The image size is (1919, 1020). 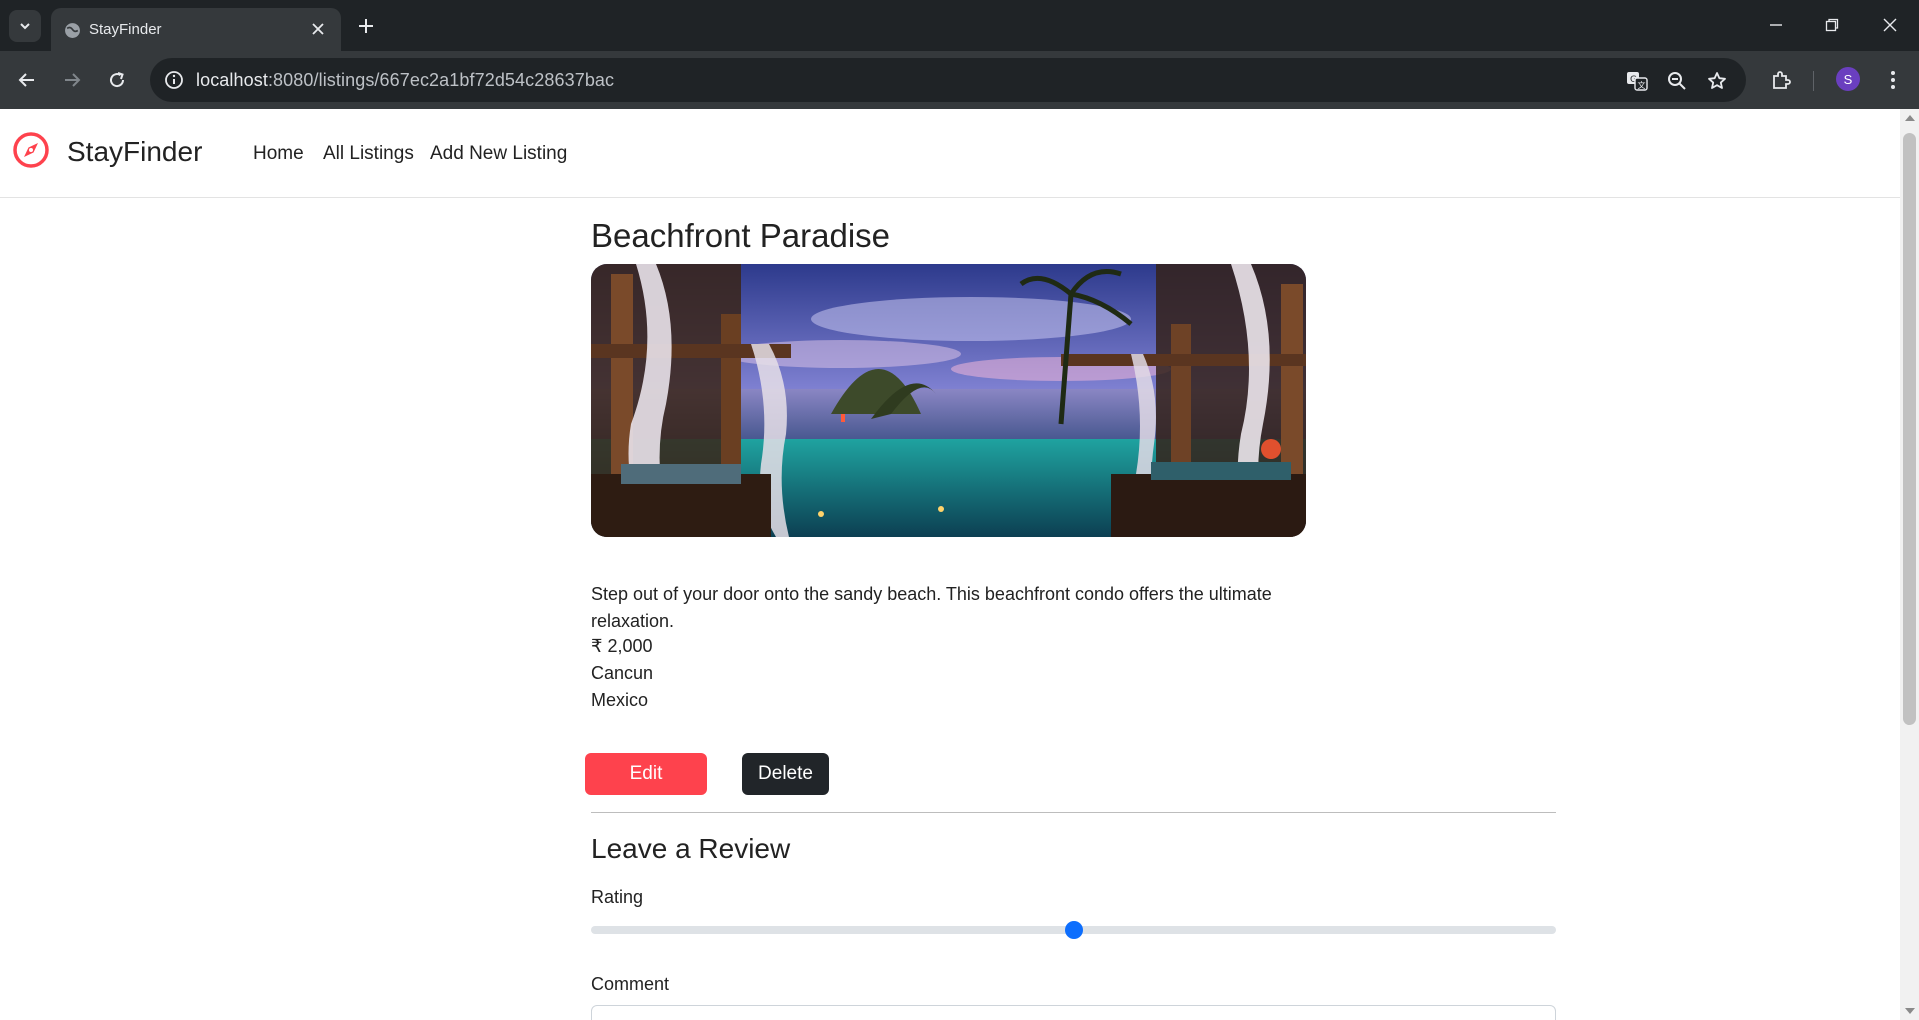 I want to click on browser-tab-bar: StayFinder, so click(x=959, y=25).